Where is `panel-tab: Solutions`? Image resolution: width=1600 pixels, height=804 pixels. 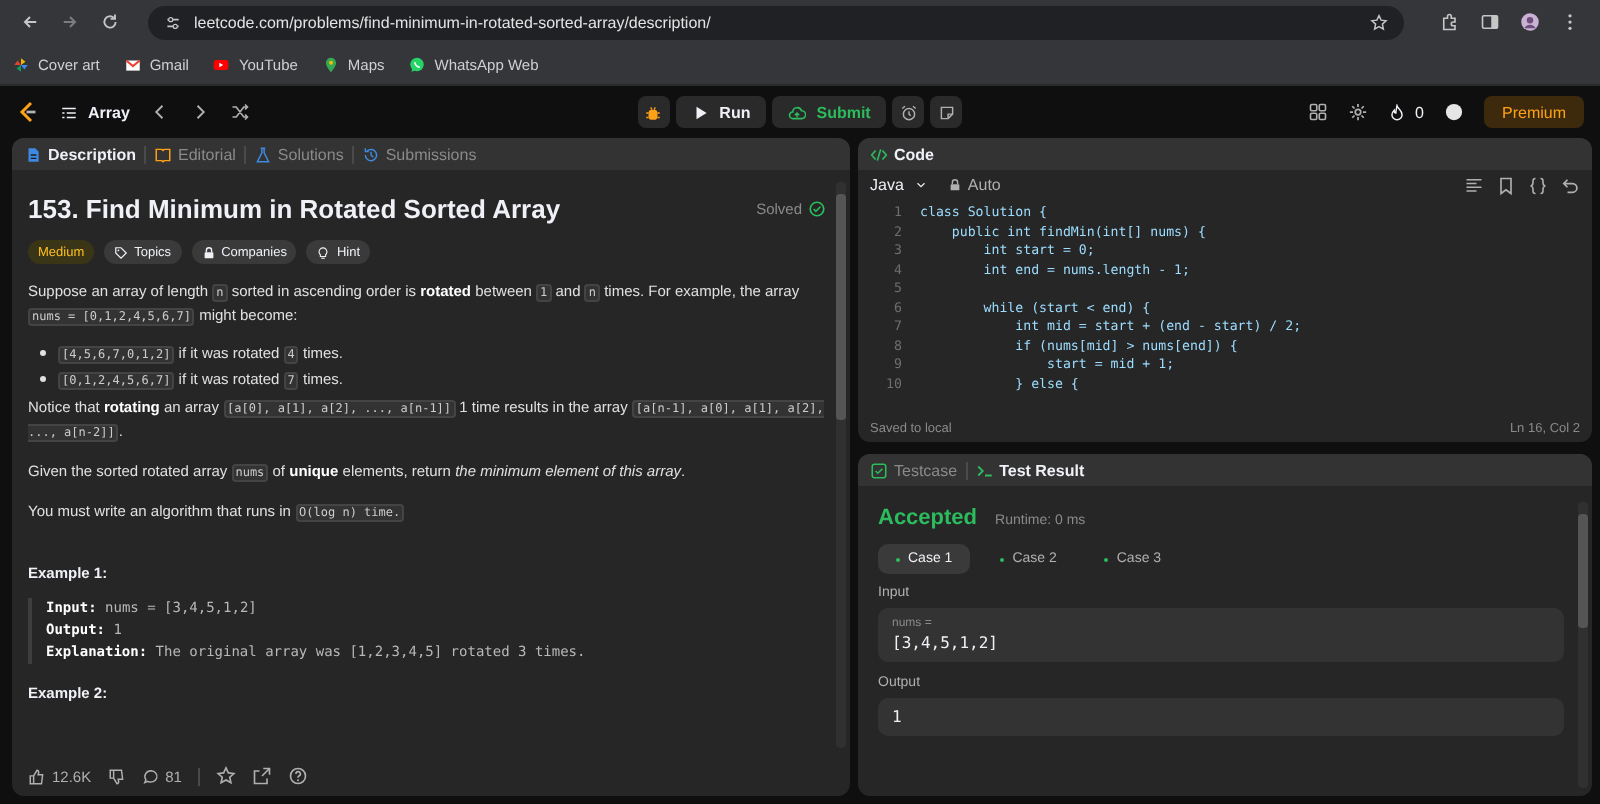 panel-tab: Solutions is located at coordinates (298, 154).